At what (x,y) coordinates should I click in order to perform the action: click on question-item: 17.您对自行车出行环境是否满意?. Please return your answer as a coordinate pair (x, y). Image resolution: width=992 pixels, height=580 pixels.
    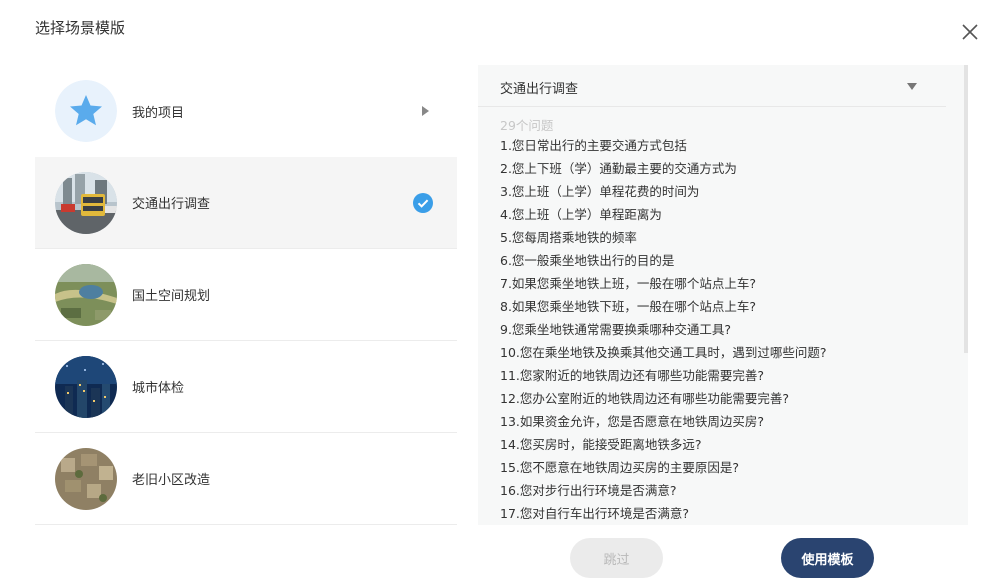
    Looking at the image, I should click on (595, 513).